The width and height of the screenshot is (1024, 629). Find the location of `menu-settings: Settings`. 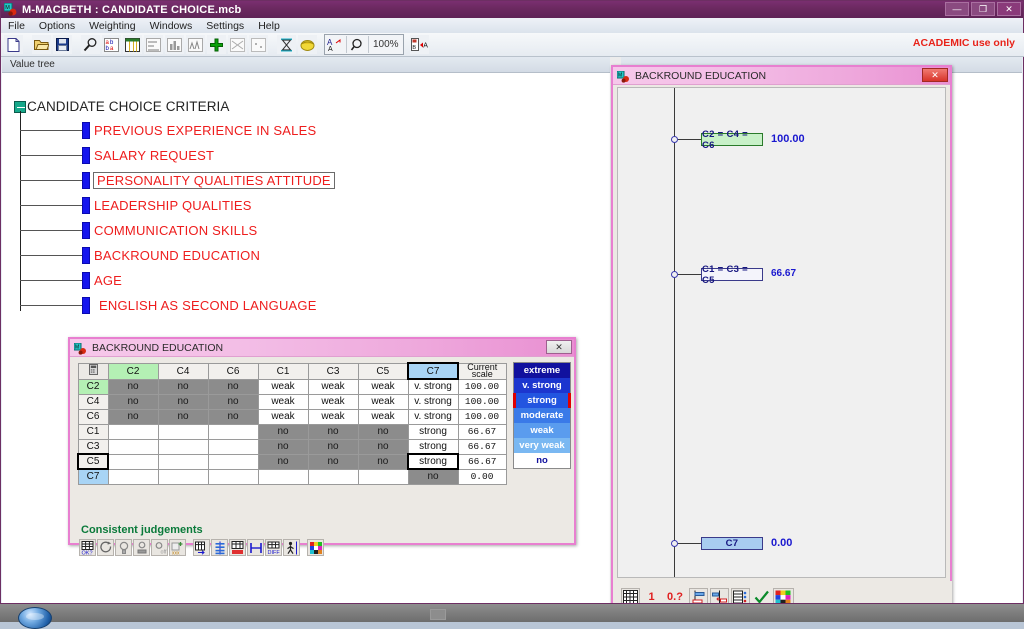

menu-settings: Settings is located at coordinates (225, 26).